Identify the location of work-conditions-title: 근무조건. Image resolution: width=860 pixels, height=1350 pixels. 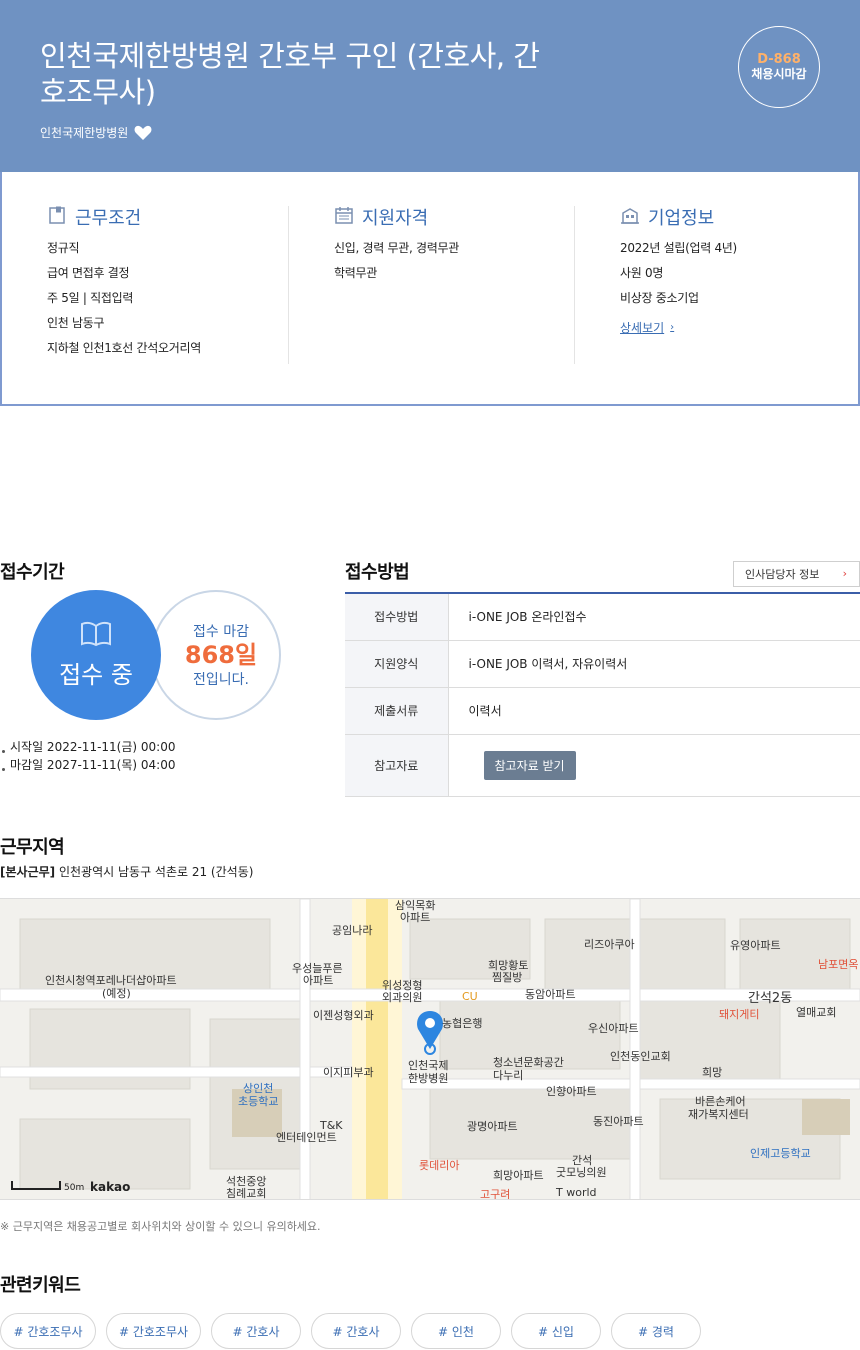
(108, 218).